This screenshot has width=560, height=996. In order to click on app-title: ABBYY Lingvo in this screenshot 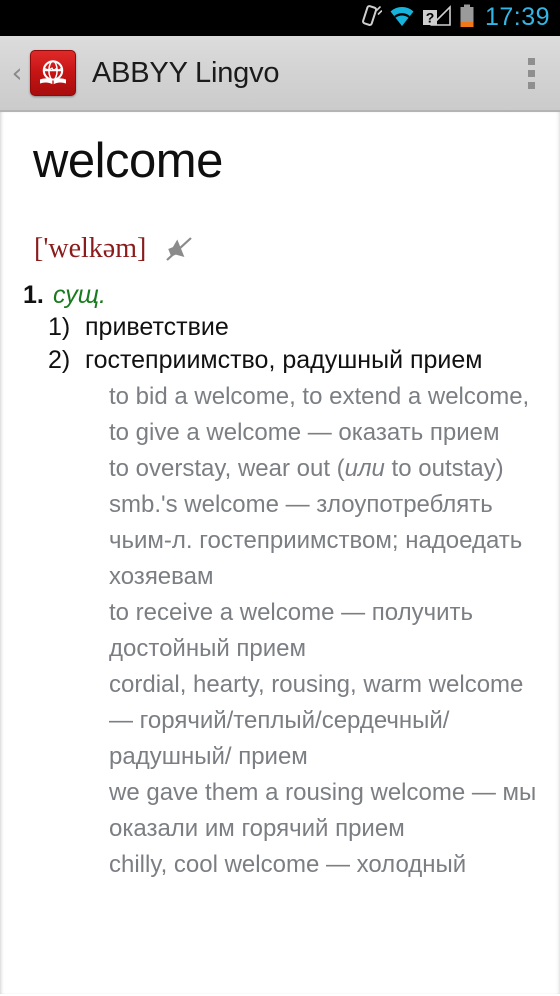, I will do `click(186, 72)`.